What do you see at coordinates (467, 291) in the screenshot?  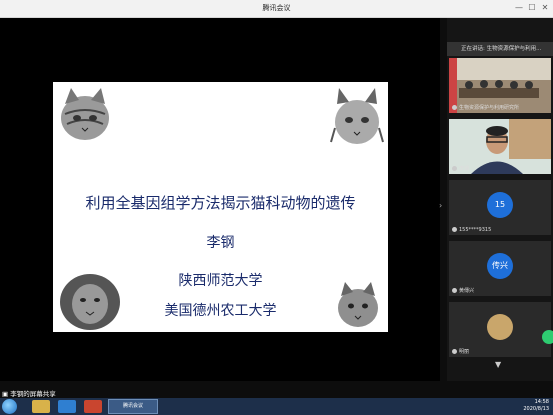 I see `tile-label: 黄傳兴` at bounding box center [467, 291].